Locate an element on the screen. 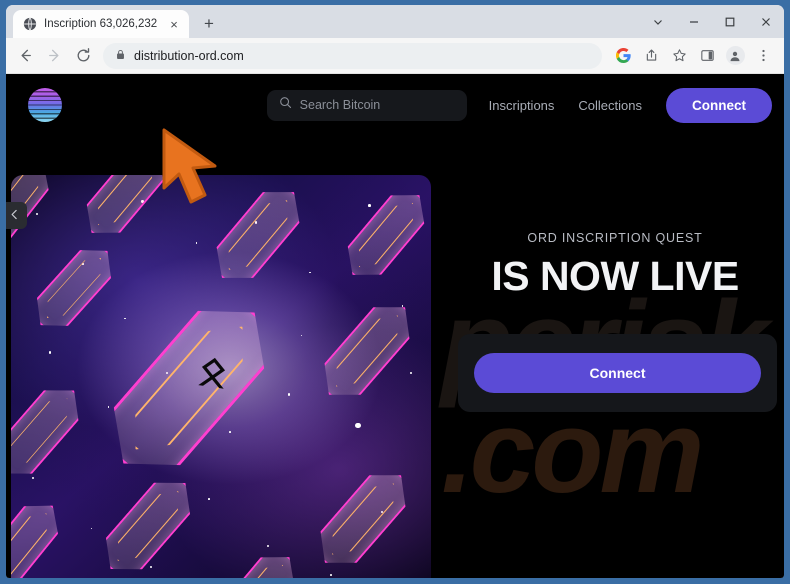 The height and width of the screenshot is (584, 790). connect-button-header: Connect is located at coordinates (719, 105).